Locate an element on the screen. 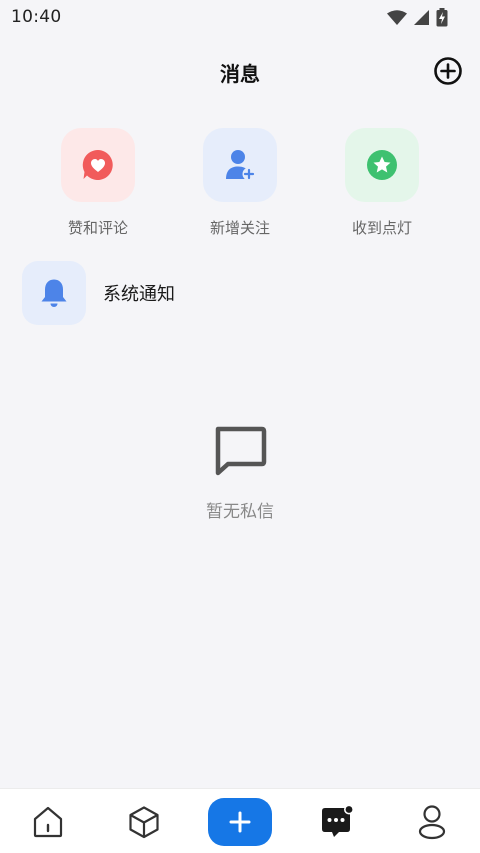 The height and width of the screenshot is (853, 480). empty-state-text: 暂无私信 is located at coordinates (240, 512).